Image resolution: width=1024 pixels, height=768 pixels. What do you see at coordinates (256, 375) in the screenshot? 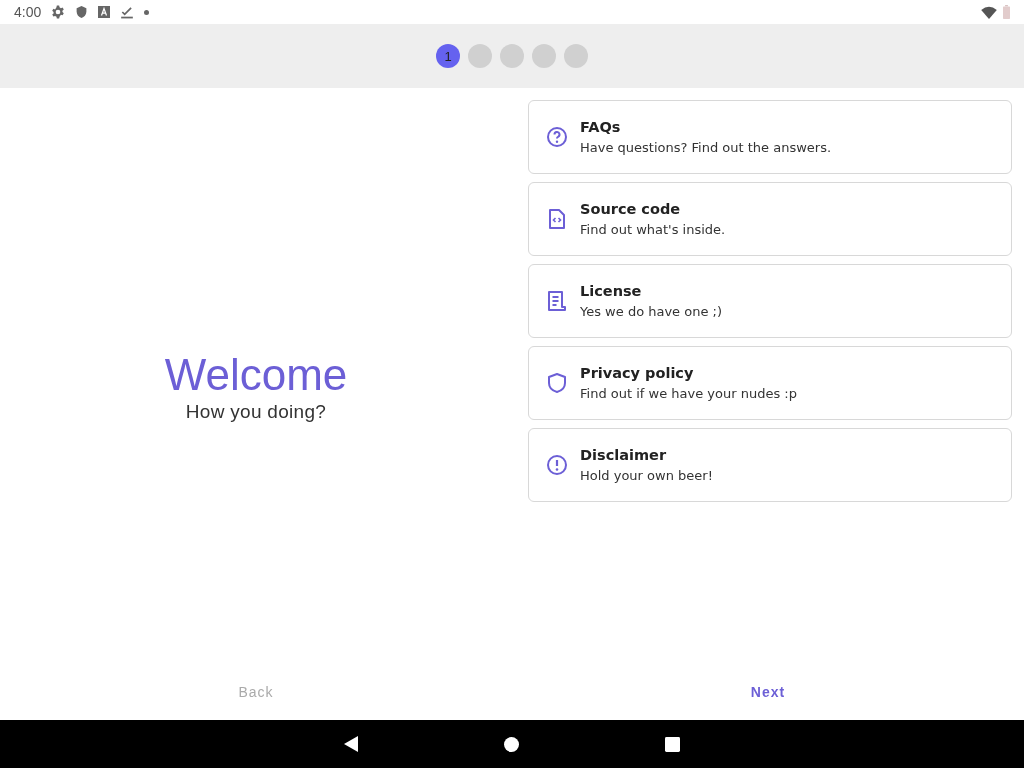
I see `welcome-title: Welcome` at bounding box center [256, 375].